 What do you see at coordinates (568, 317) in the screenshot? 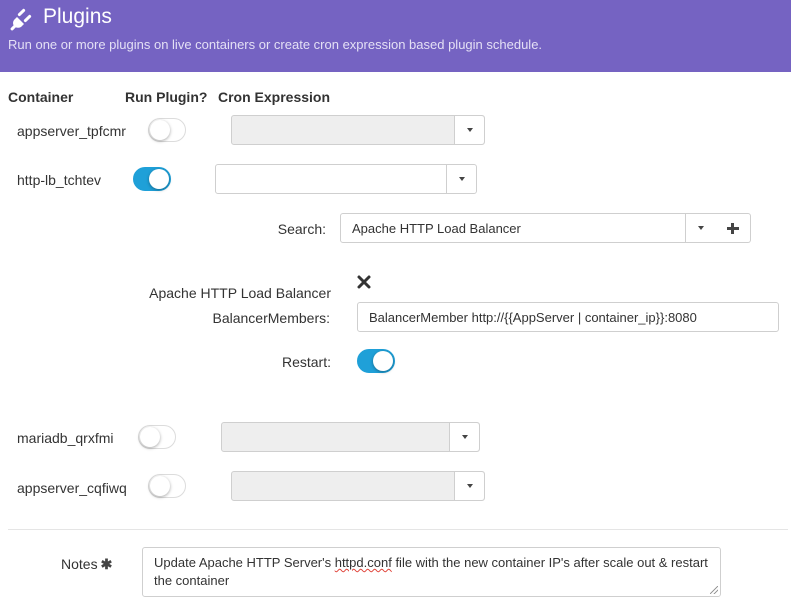
I see `balancer-members-input` at bounding box center [568, 317].